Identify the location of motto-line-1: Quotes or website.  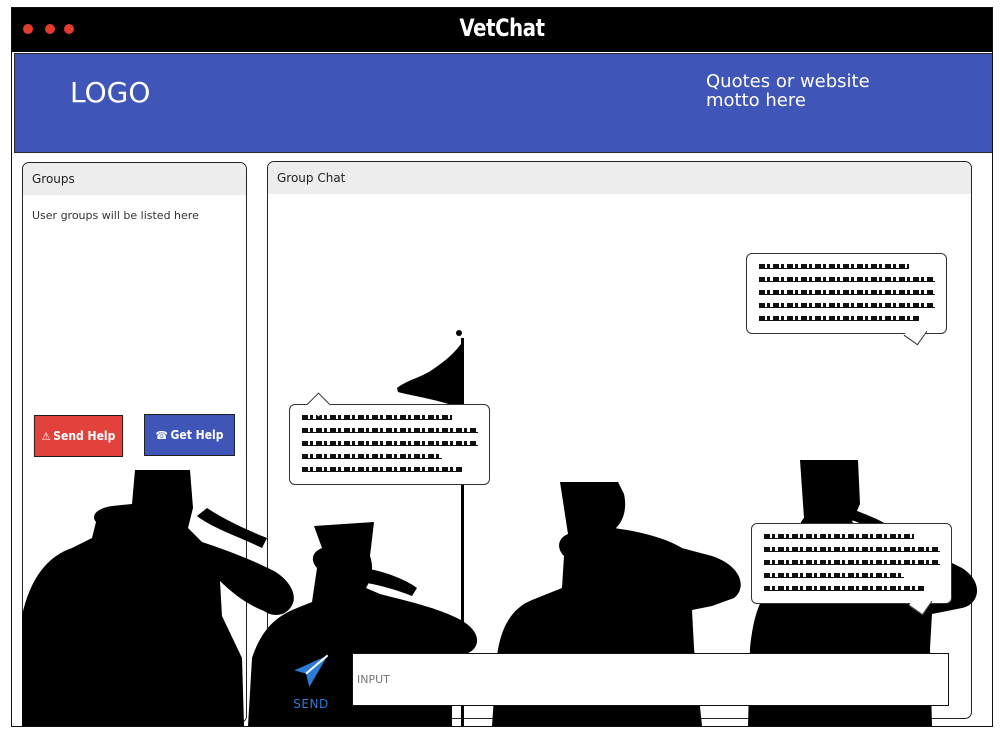
(788, 81).